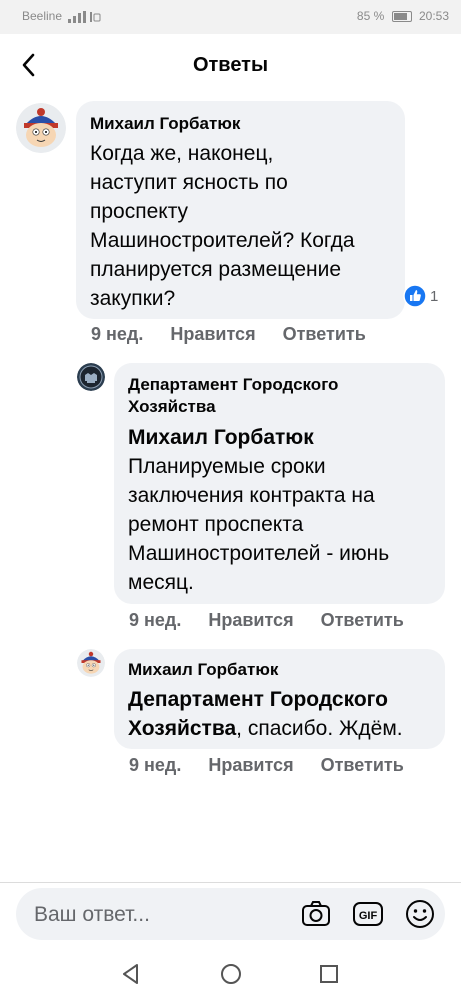  I want to click on battery-percent: 85 %, so click(370, 16).